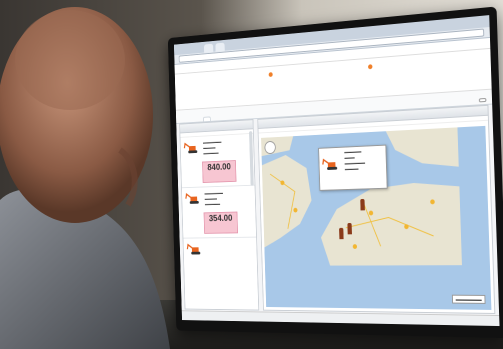 Image resolution: width=503 pixels, height=349 pixels. What do you see at coordinates (482, 100) in the screenshot?
I see `print-button` at bounding box center [482, 100].